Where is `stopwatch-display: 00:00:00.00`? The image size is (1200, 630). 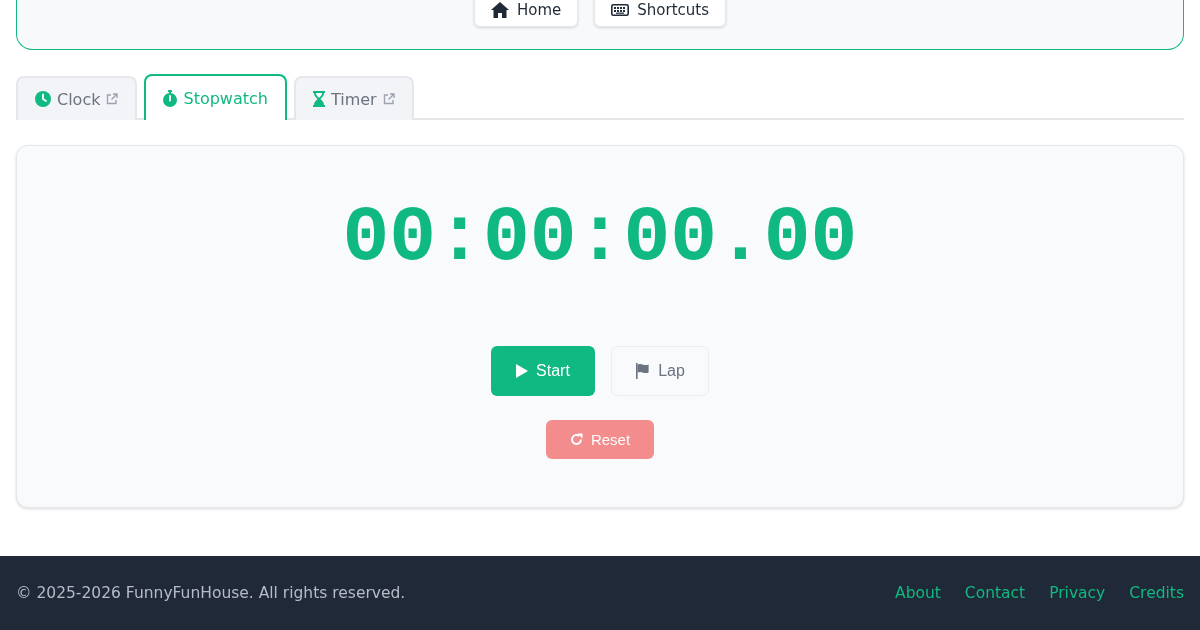
stopwatch-display: 00:00:00.00 is located at coordinates (600, 238).